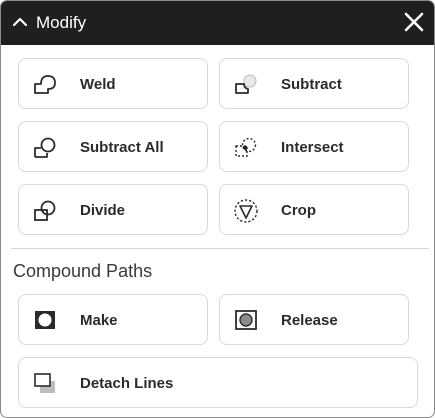 The image size is (435, 418). Describe the element at coordinates (45, 210) in the screenshot. I see `divide-icon` at that location.